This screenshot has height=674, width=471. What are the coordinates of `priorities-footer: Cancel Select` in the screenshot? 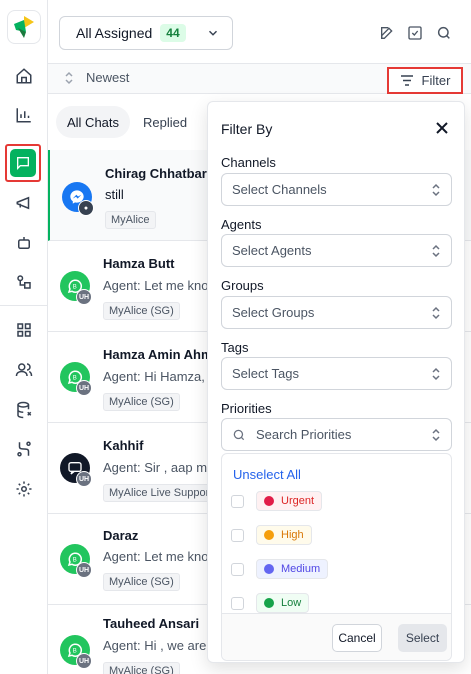 It's located at (336, 636).